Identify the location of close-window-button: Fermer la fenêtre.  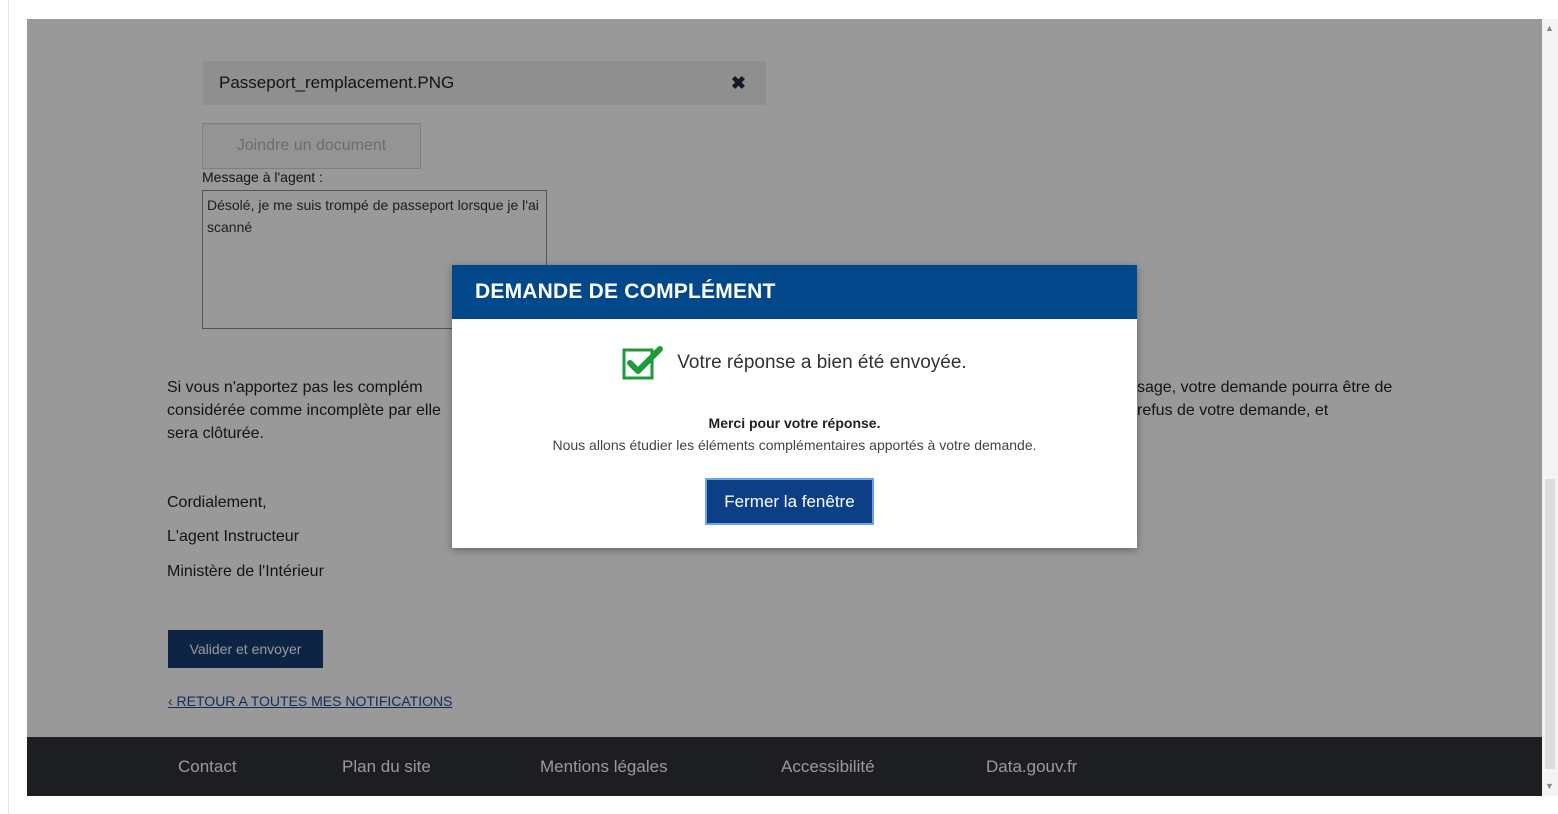
(789, 501).